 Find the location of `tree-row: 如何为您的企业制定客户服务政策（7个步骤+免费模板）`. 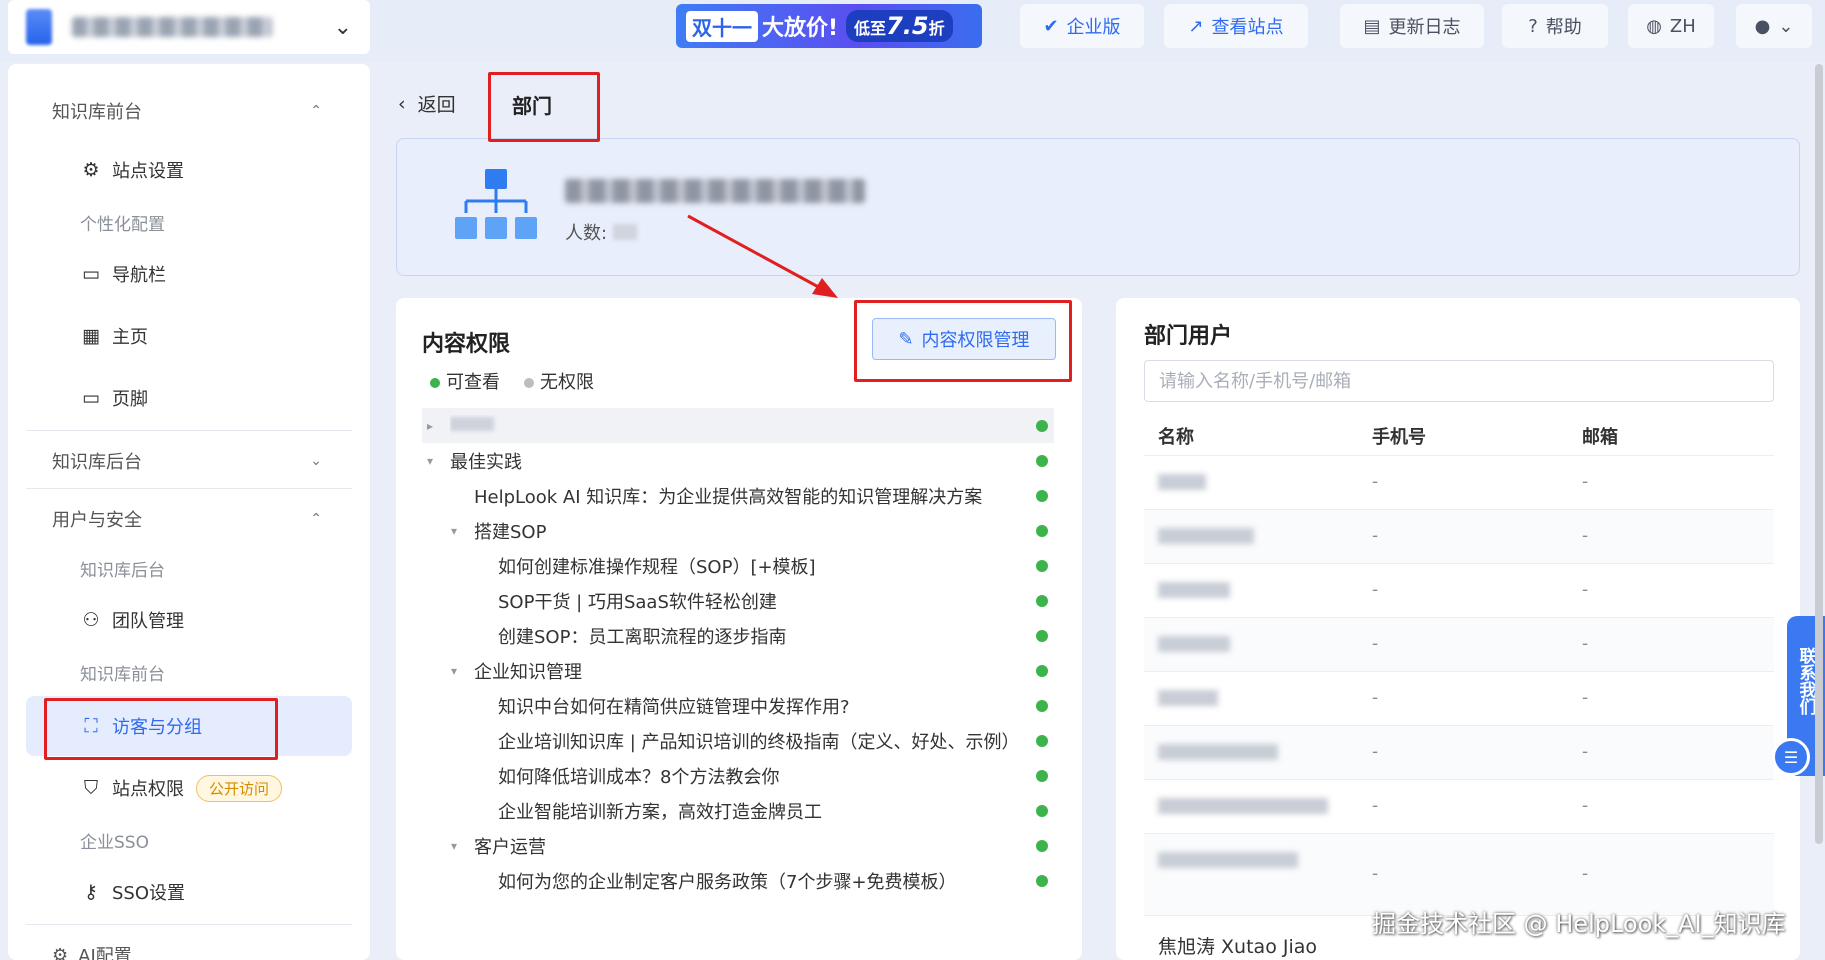

tree-row: 如何为您的企业制定客户服务政策（7个步骤+免费模板） is located at coordinates (738, 880).